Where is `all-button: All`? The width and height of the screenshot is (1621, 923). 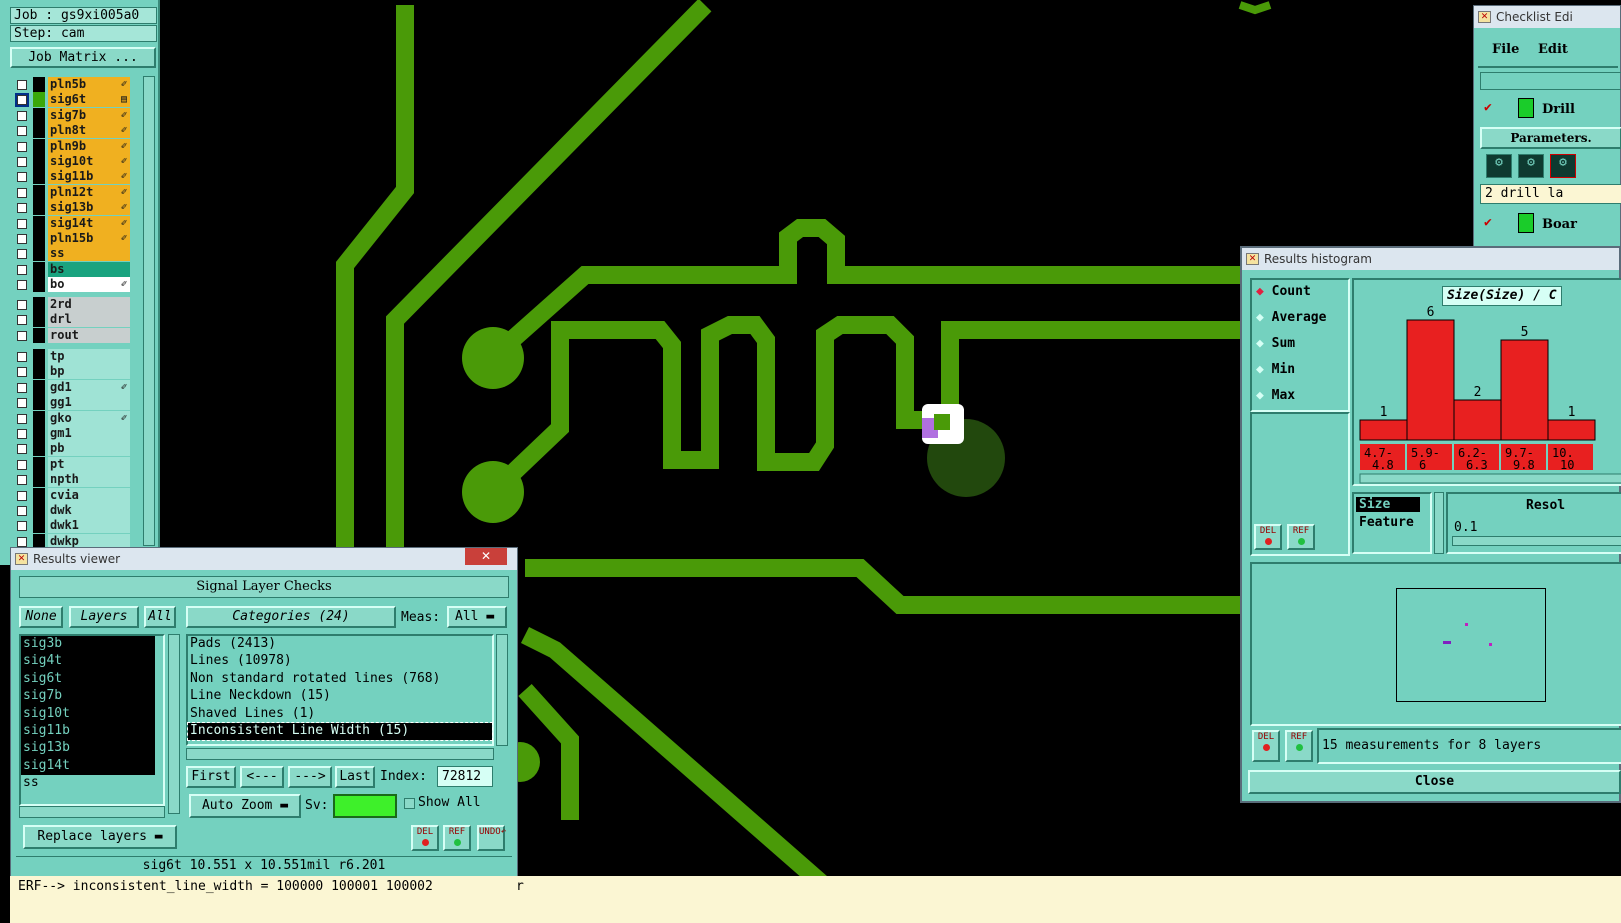 all-button: All is located at coordinates (160, 617).